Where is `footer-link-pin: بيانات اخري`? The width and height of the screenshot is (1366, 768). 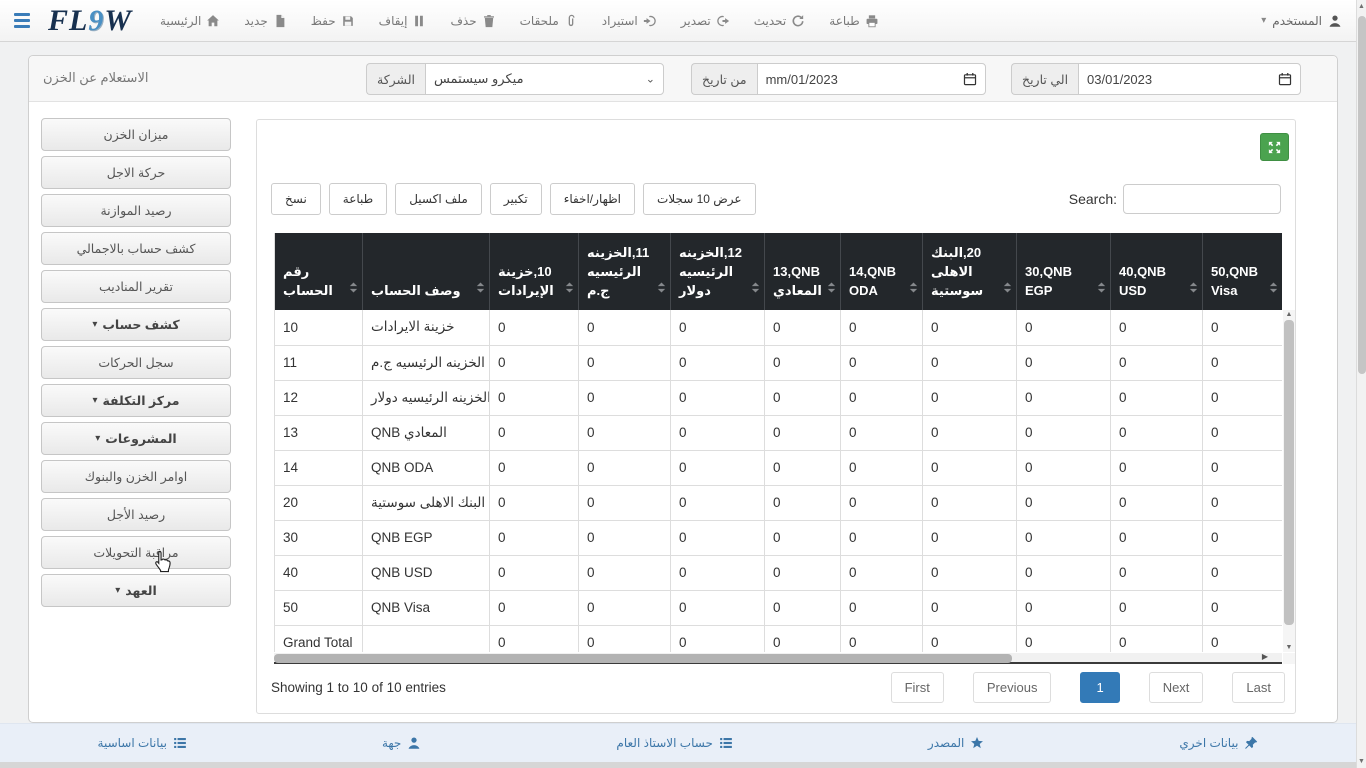
footer-link-pin: بيانات اخري is located at coordinates (1218, 743).